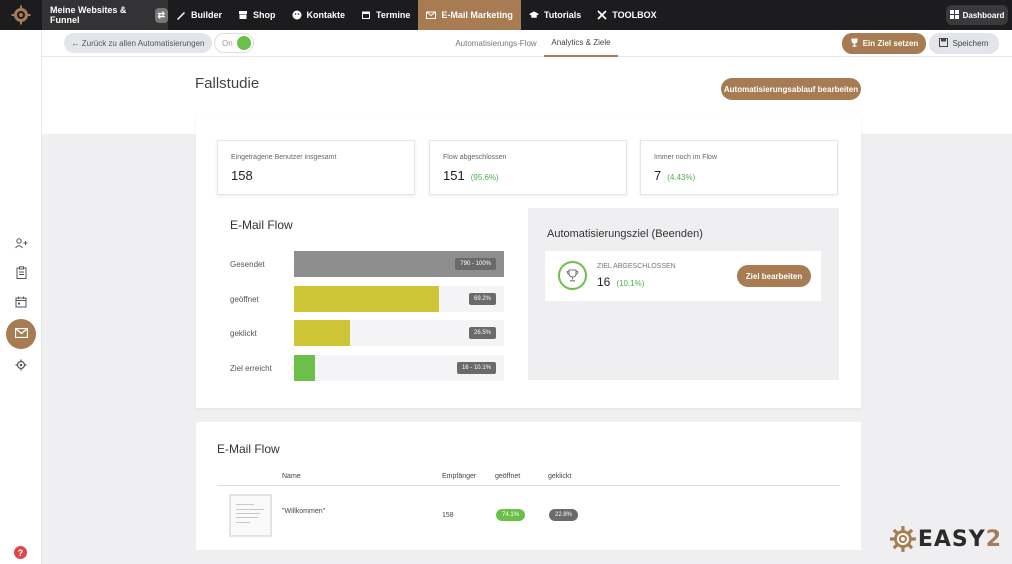 The width and height of the screenshot is (1012, 564). Describe the element at coordinates (326, 15) in the screenshot. I see `nav-contacts-label: Kontakte` at that location.